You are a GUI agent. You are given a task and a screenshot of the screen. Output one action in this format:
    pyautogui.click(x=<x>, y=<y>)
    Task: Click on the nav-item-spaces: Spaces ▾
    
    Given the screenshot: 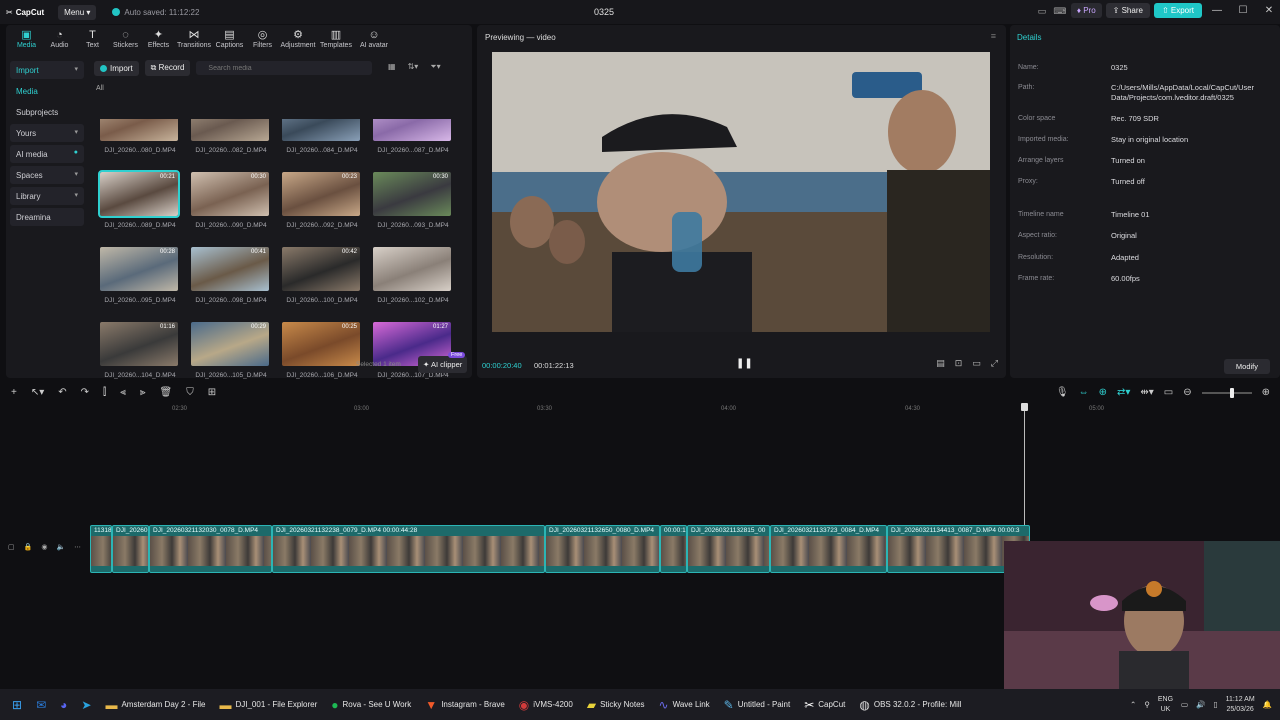 What is the action you would take?
    pyautogui.click(x=47, y=175)
    